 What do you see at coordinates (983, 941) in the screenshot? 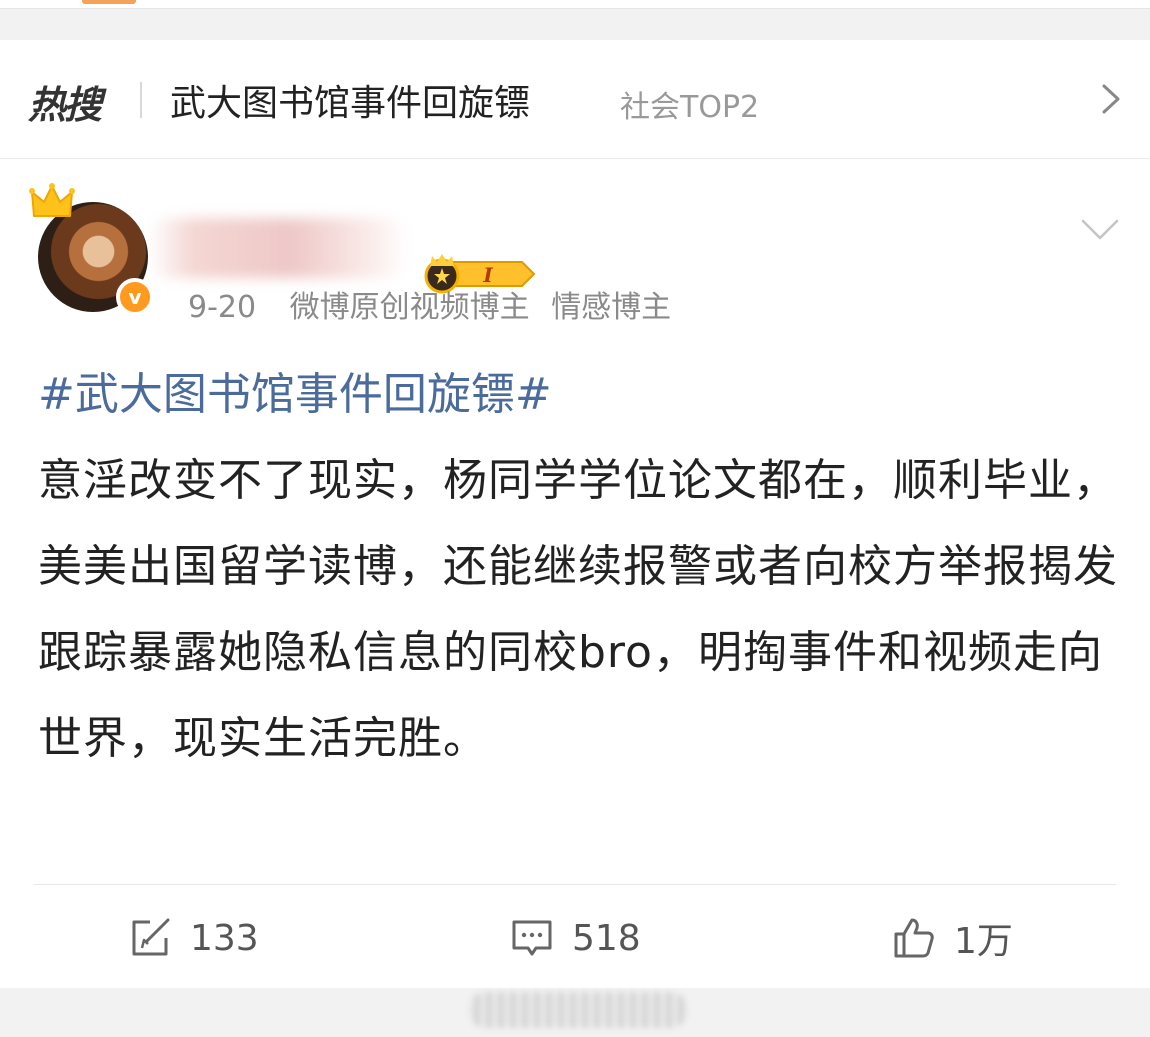
I see `like-count: 1万` at bounding box center [983, 941].